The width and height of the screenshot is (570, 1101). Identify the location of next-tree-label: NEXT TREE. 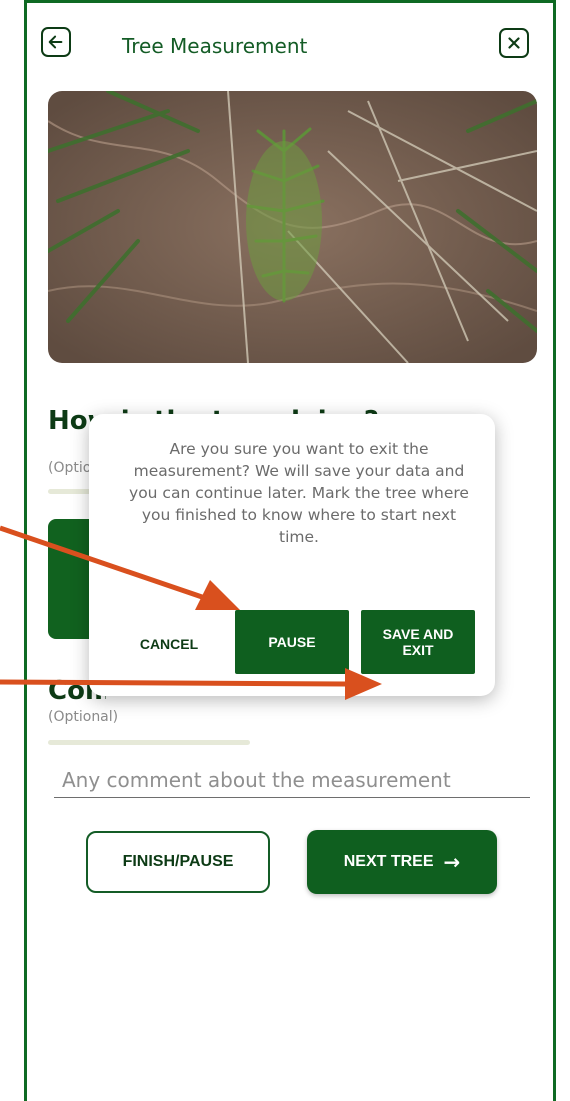
(388, 861).